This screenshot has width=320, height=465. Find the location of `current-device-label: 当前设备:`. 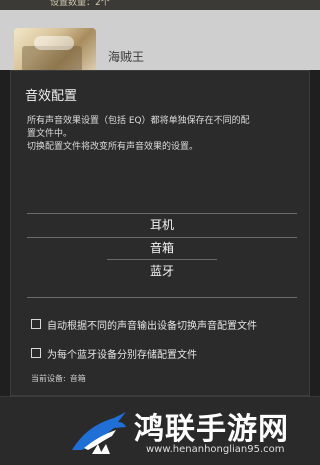

current-device-label: 当前设备: is located at coordinates (48, 378).